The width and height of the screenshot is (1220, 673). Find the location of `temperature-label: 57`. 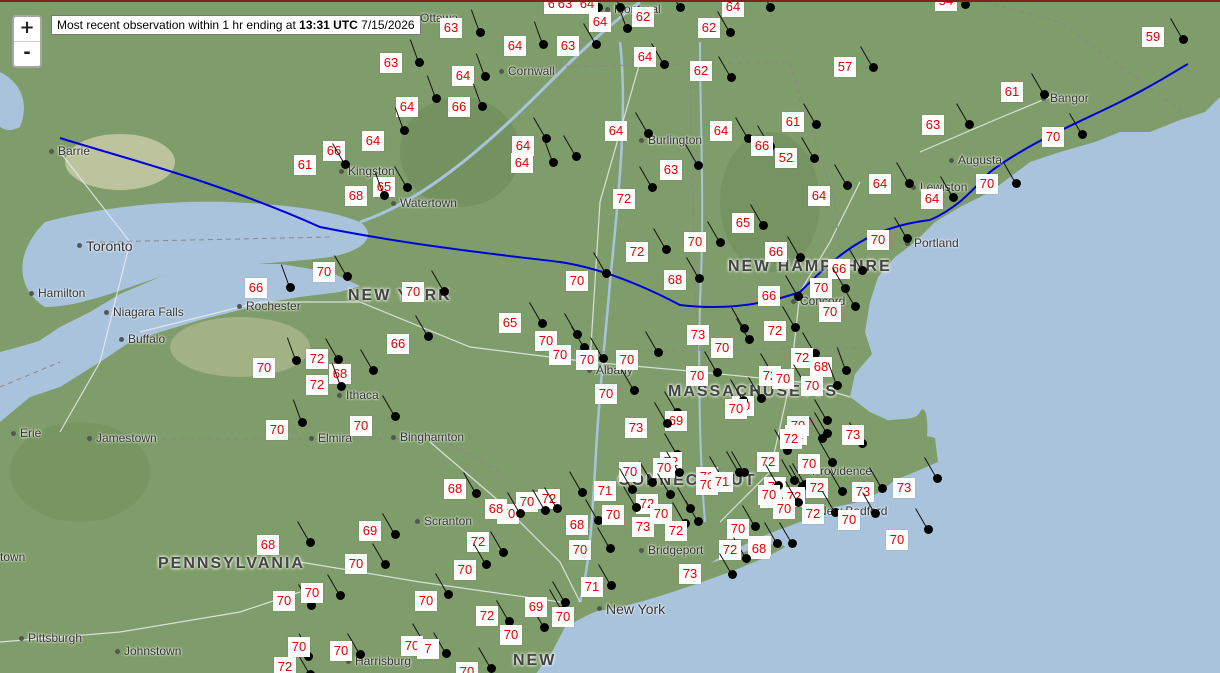

temperature-label: 57 is located at coordinates (845, 67).